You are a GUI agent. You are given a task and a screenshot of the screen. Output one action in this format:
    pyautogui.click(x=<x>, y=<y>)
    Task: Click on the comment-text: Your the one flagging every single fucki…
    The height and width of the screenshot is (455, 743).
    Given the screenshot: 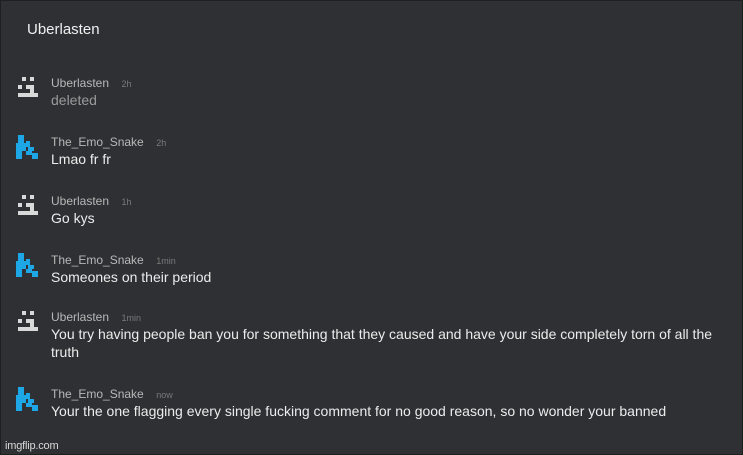 What is the action you would take?
    pyautogui.click(x=359, y=411)
    